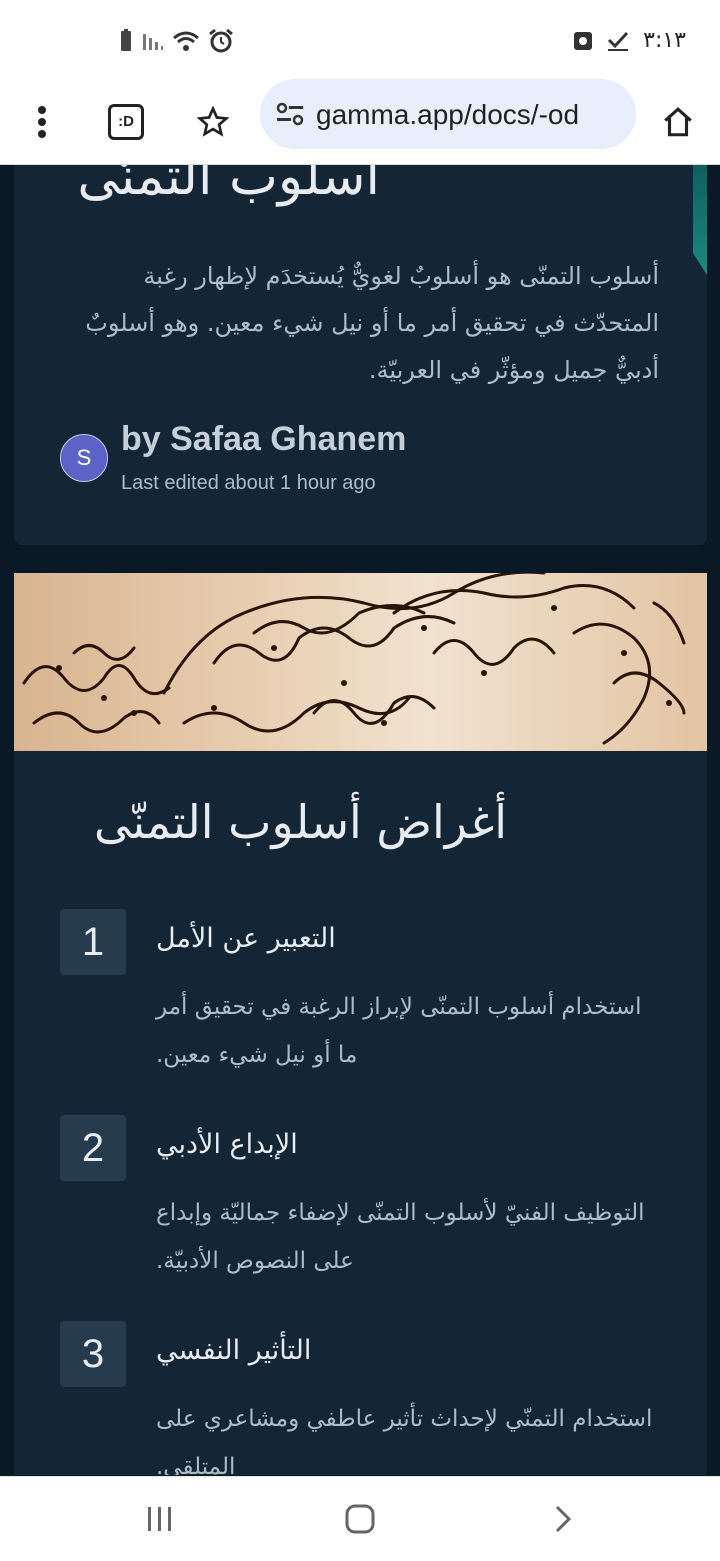 The image size is (720, 1561). I want to click on calligraphy-image, so click(360, 662).